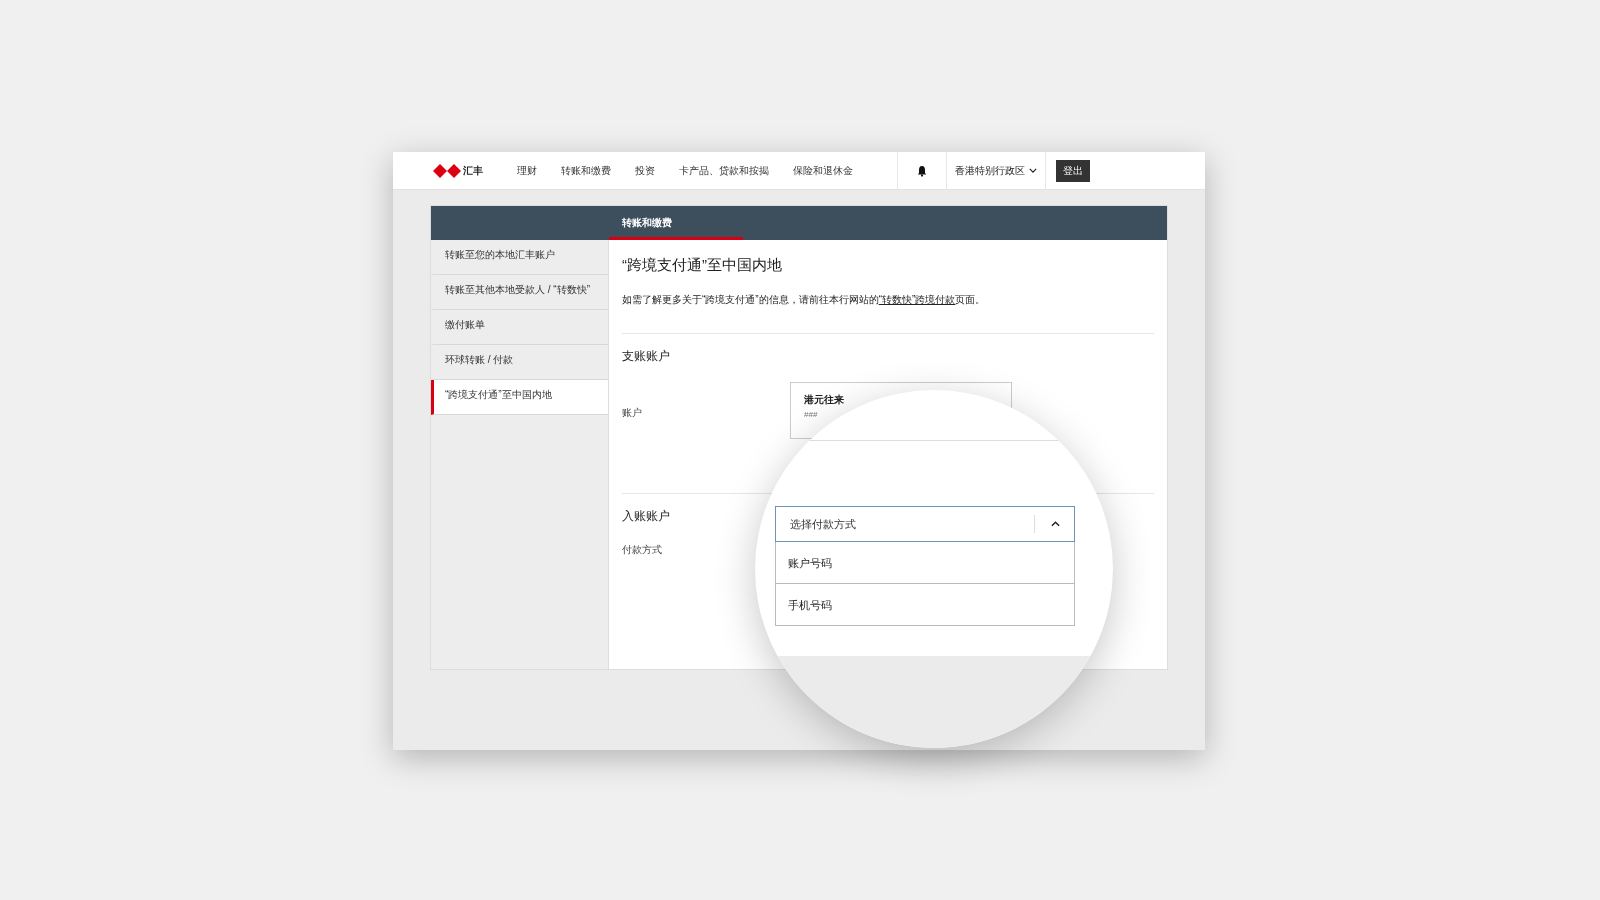 The image size is (1600, 900). What do you see at coordinates (676, 223) in the screenshot?
I see `section-tab: 转账和缴费` at bounding box center [676, 223].